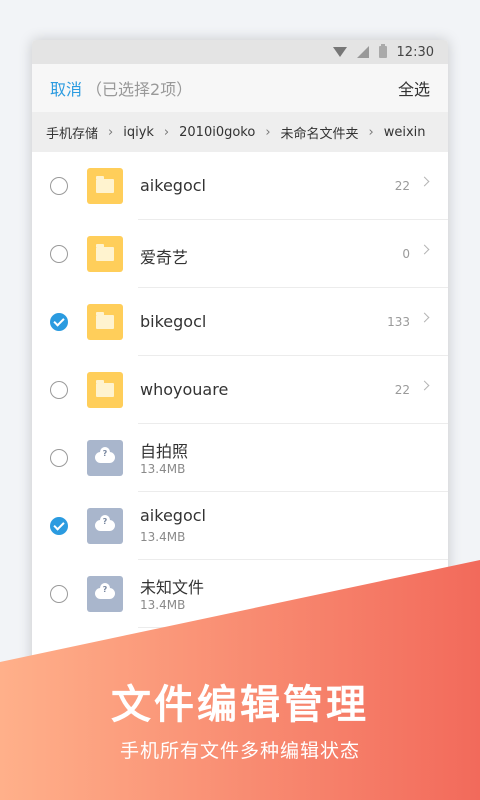 The height and width of the screenshot is (800, 480). Describe the element at coordinates (415, 52) in the screenshot. I see `clock: 12:30` at that location.